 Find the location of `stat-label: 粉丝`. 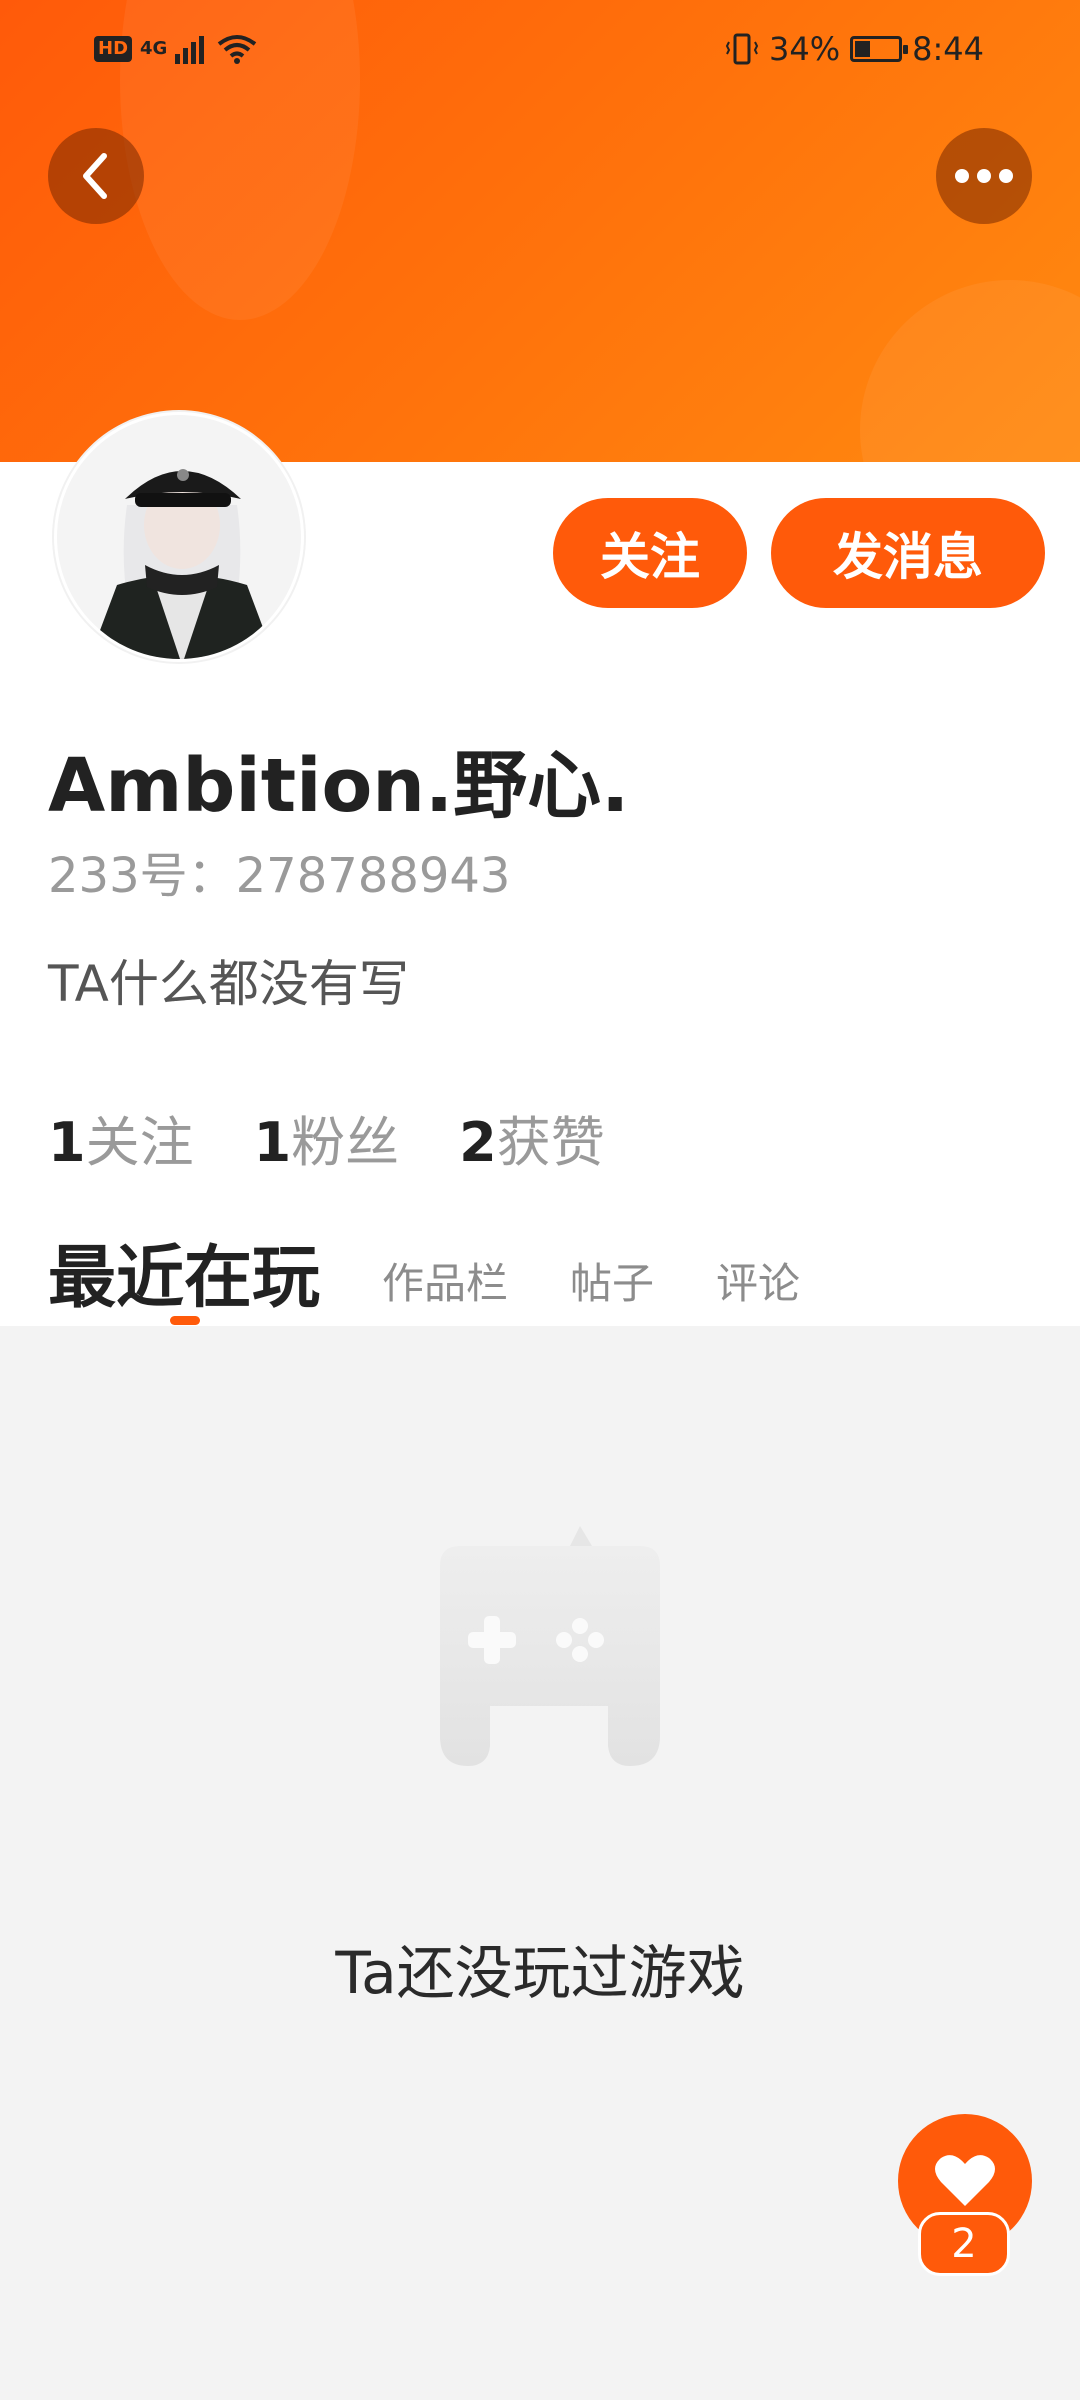

stat-label: 粉丝 is located at coordinates (345, 1142).